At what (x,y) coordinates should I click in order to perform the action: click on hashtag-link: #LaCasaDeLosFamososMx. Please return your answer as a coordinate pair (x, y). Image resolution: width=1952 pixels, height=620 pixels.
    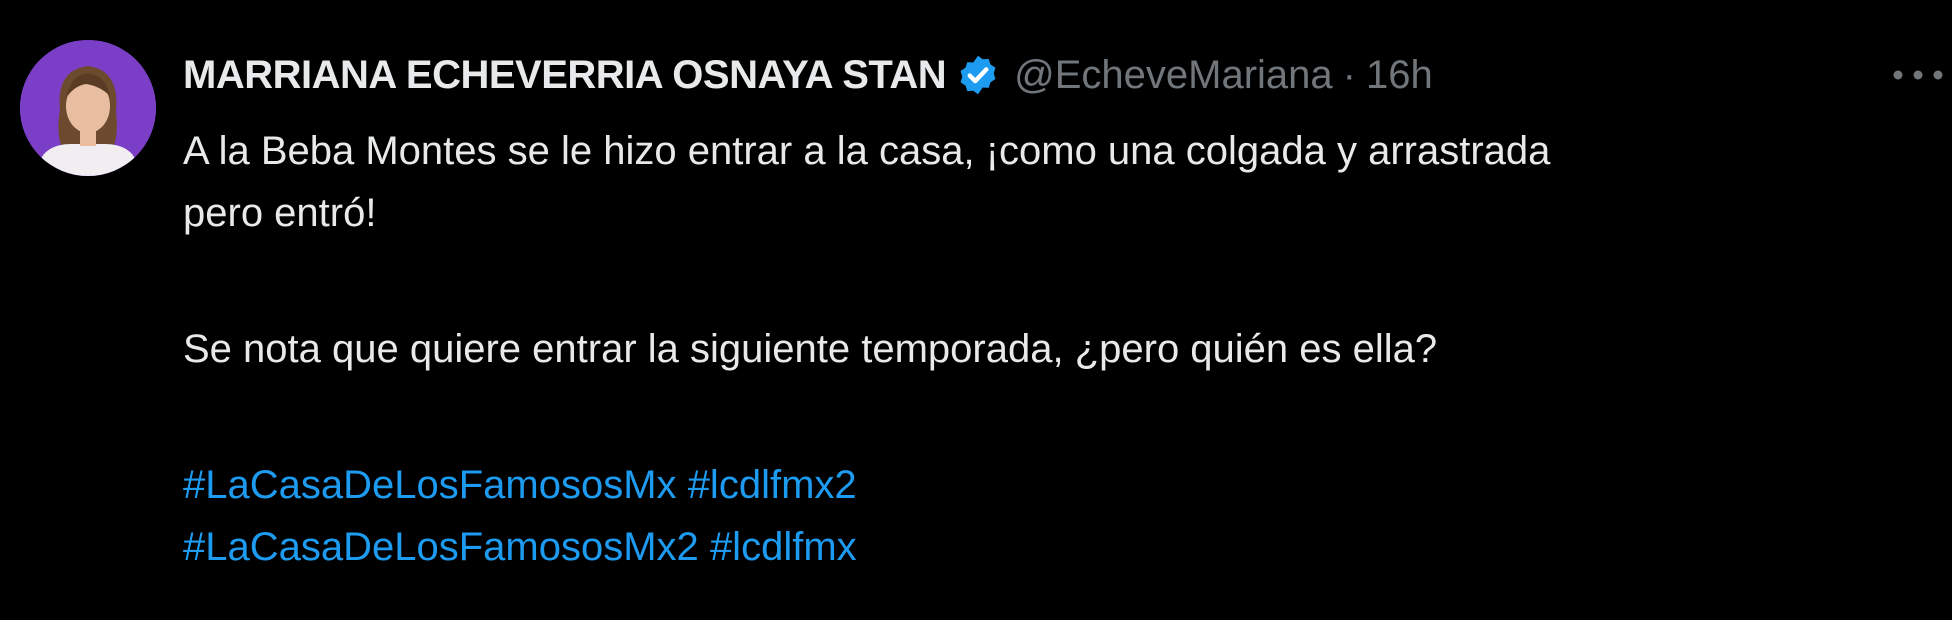
    Looking at the image, I should click on (430, 485).